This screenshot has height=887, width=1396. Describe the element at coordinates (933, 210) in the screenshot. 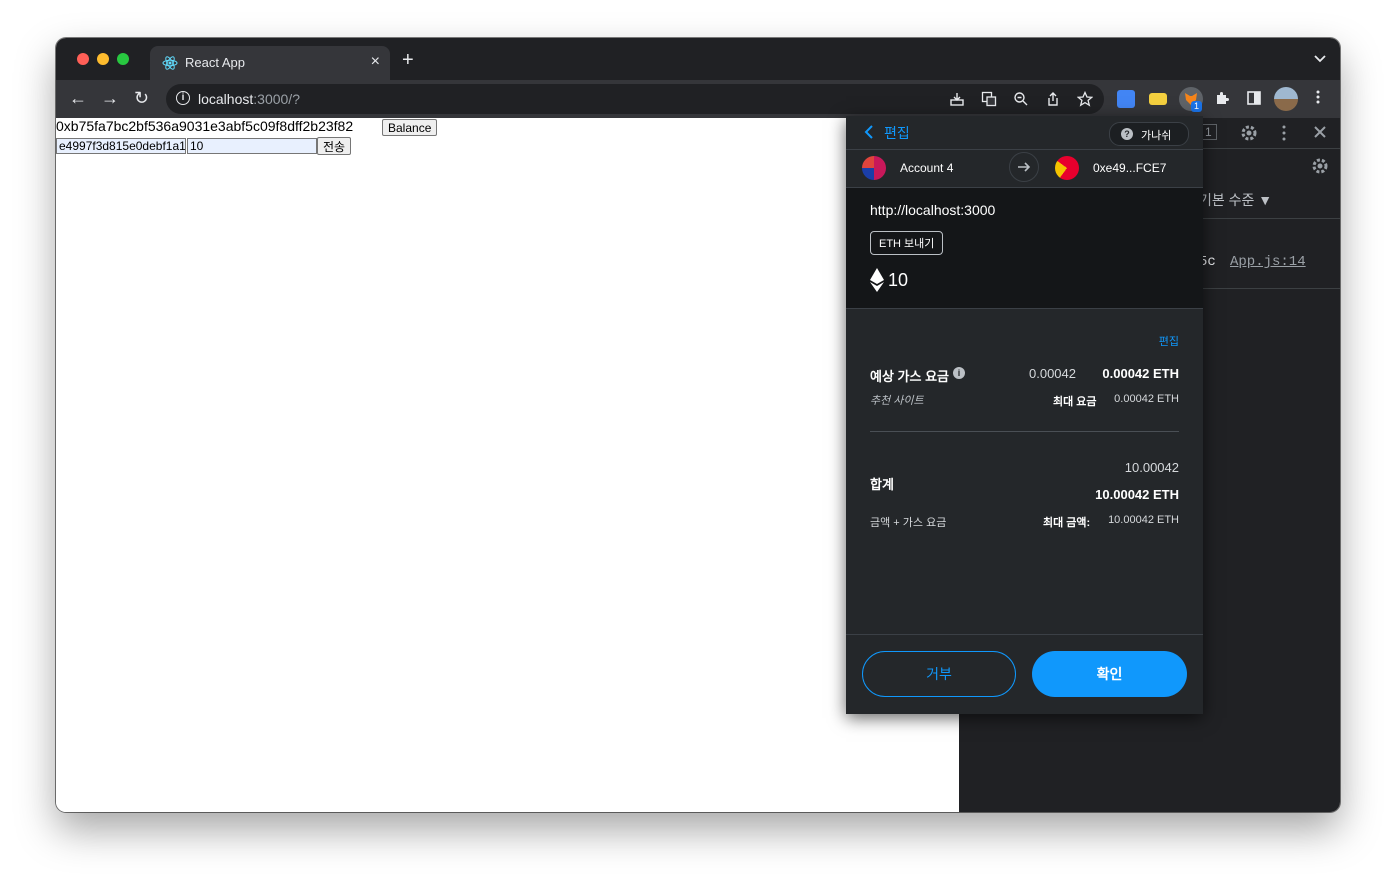

I see `origin-url: http://localhost:3000` at that location.